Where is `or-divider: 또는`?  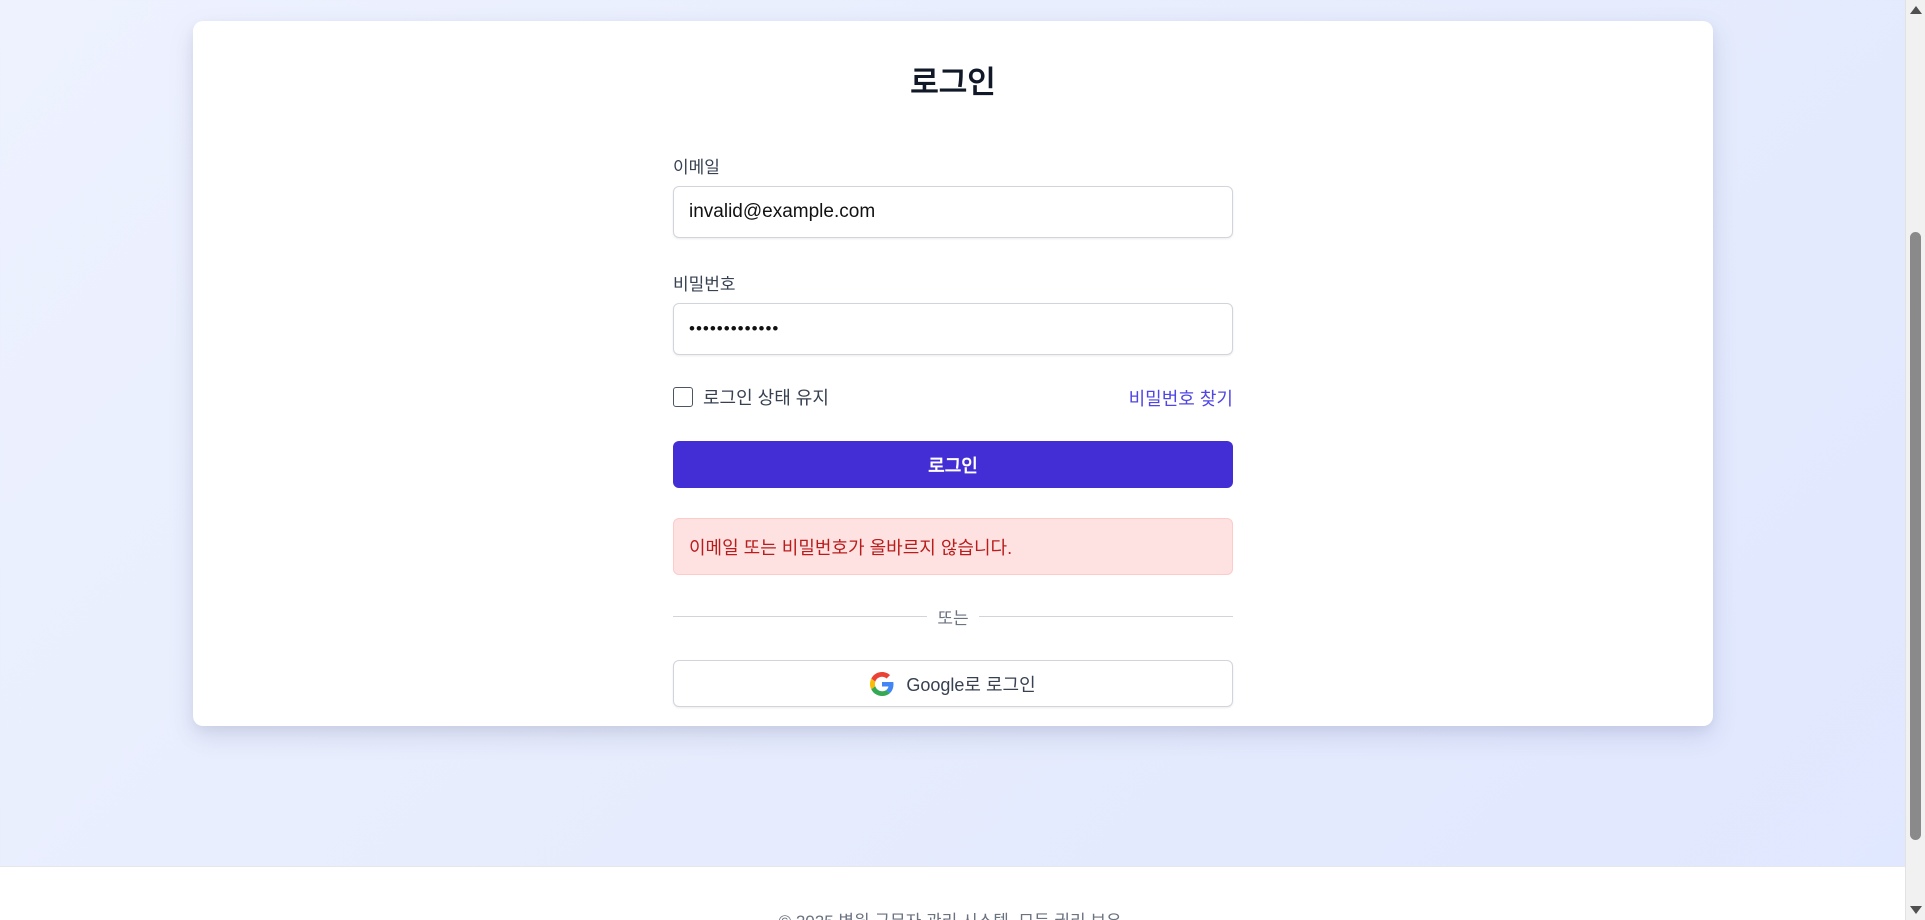 or-divider: 또는 is located at coordinates (953, 616).